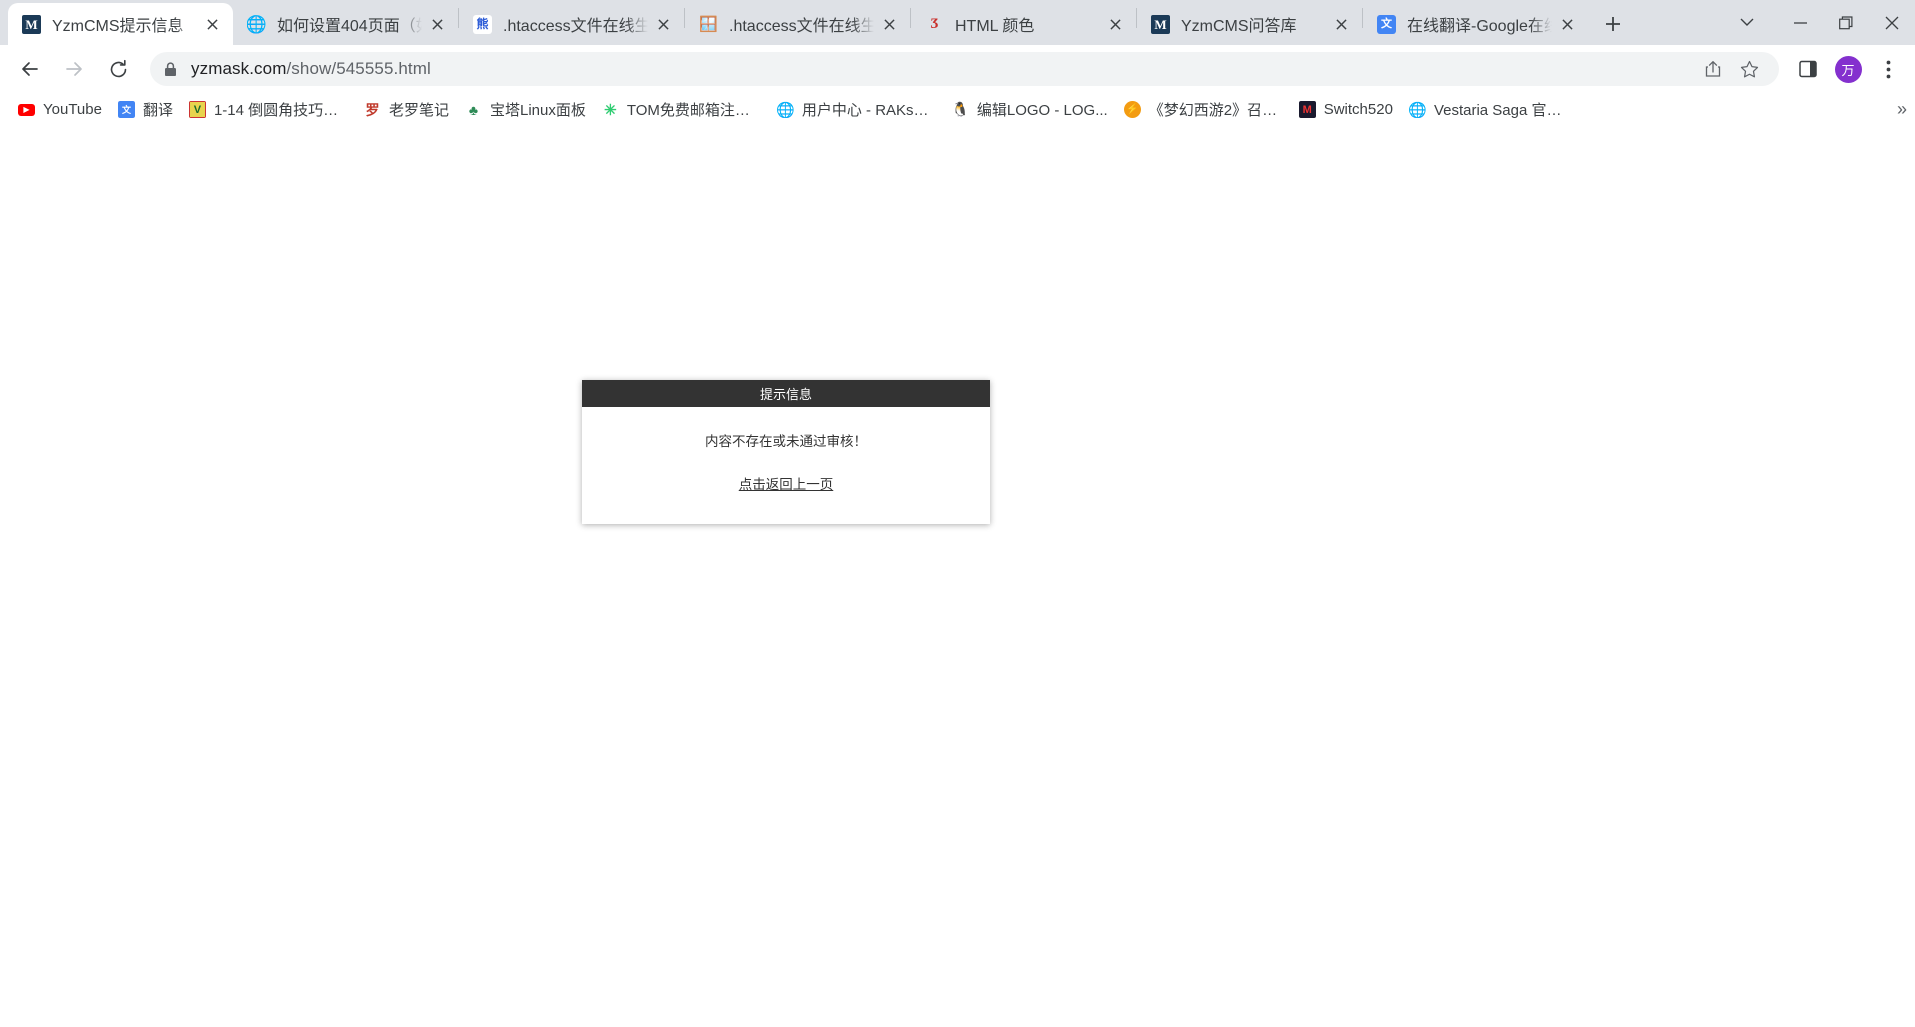 This screenshot has width=1915, height=1027. Describe the element at coordinates (1239, 26) in the screenshot. I see `tab-title: YzmCMS问答库` at that location.